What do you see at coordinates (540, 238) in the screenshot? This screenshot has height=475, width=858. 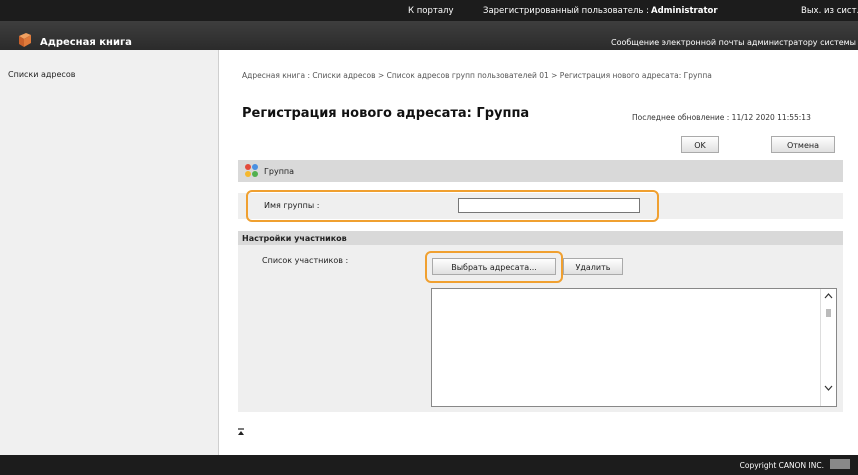 I see `members-section-header: Настройки участников` at bounding box center [540, 238].